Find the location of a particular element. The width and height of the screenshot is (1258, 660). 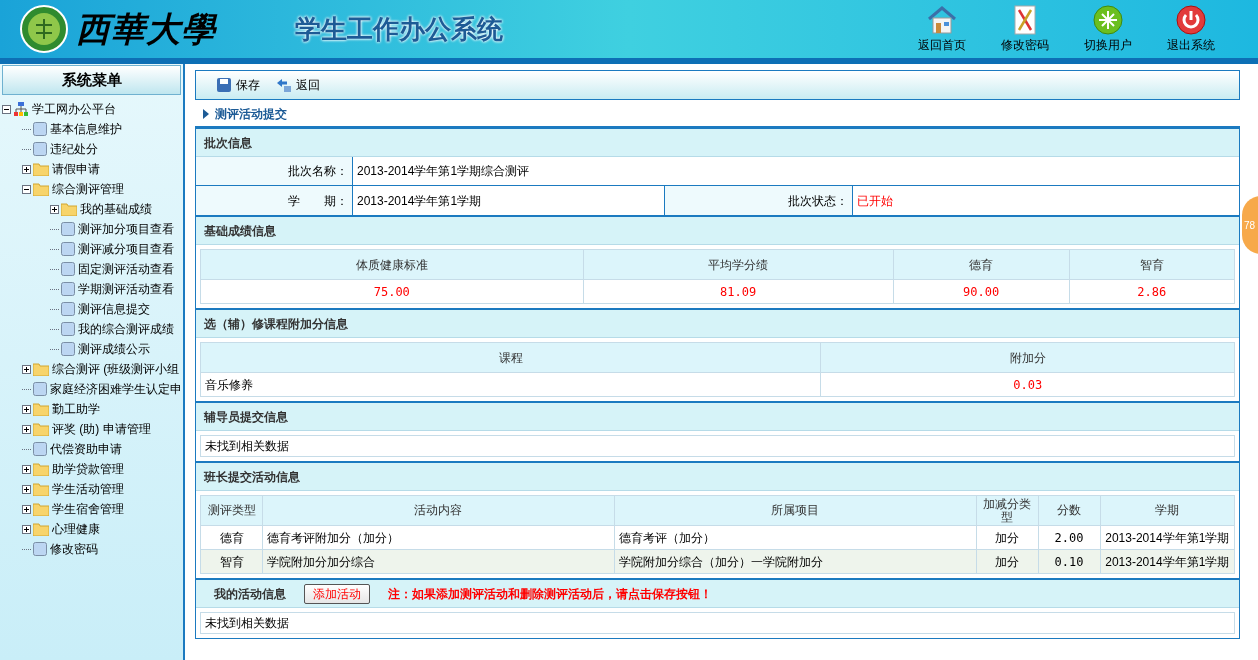

tree-item: 请假申请 is located at coordinates (76, 169).